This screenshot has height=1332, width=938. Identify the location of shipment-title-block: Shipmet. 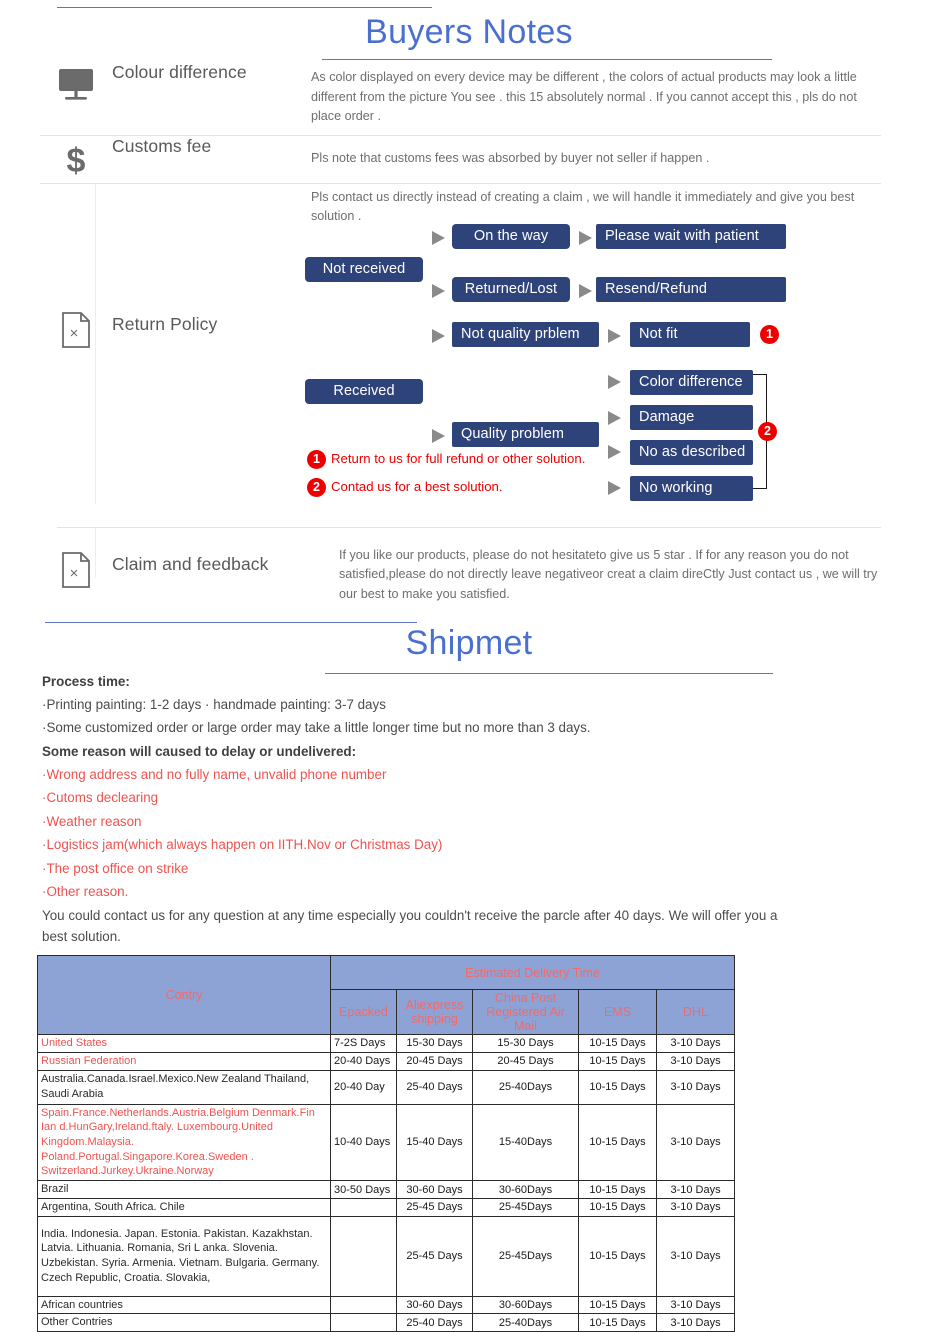
(469, 644).